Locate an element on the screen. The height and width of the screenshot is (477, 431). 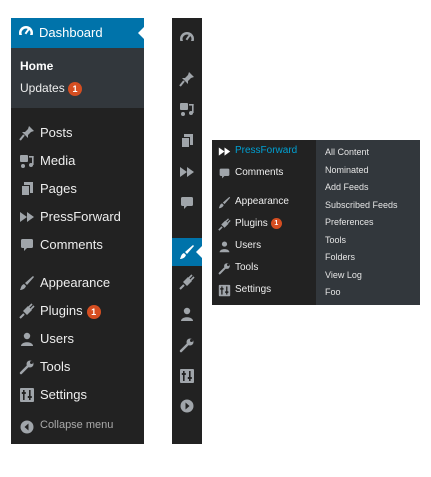
menu-label: Media is located at coordinates (58, 160).